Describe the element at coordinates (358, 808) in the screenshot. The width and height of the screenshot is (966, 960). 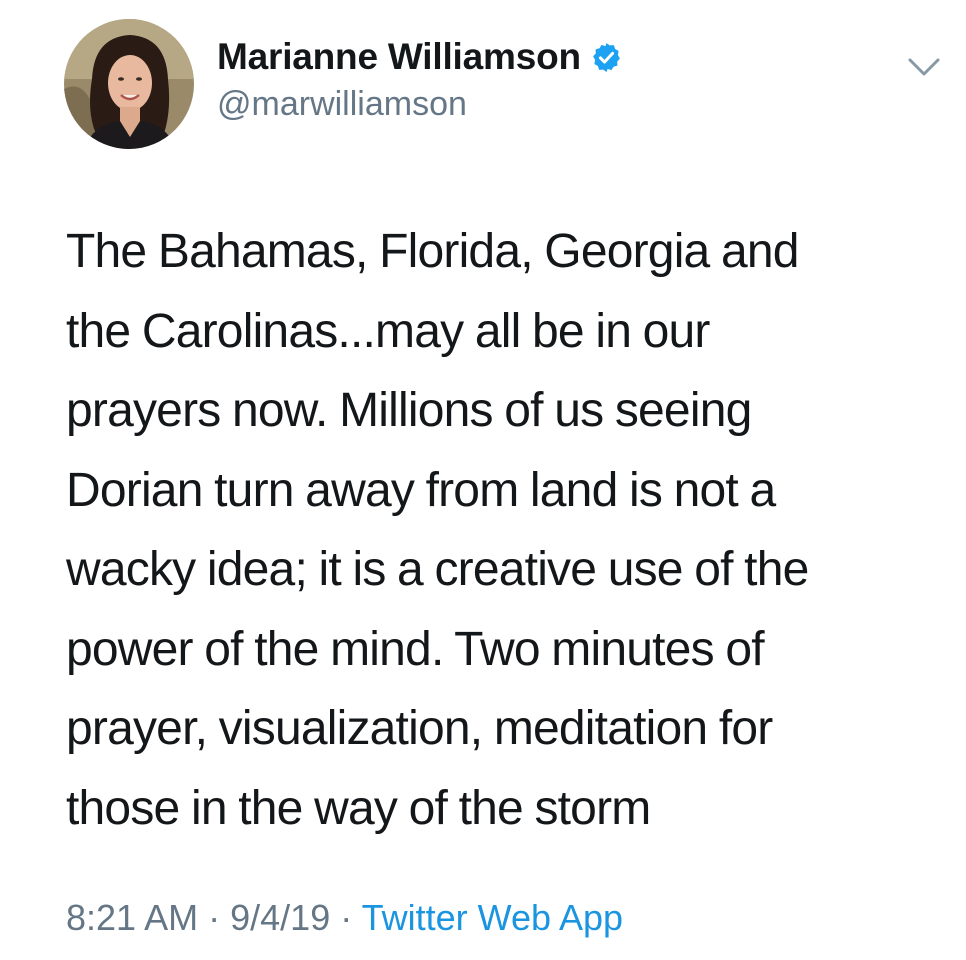
I see `tweet-line: those in the way of the storm` at that location.